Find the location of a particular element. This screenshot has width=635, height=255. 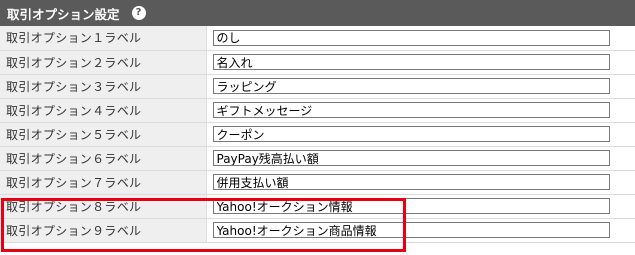

option-7-input is located at coordinates (411, 182).